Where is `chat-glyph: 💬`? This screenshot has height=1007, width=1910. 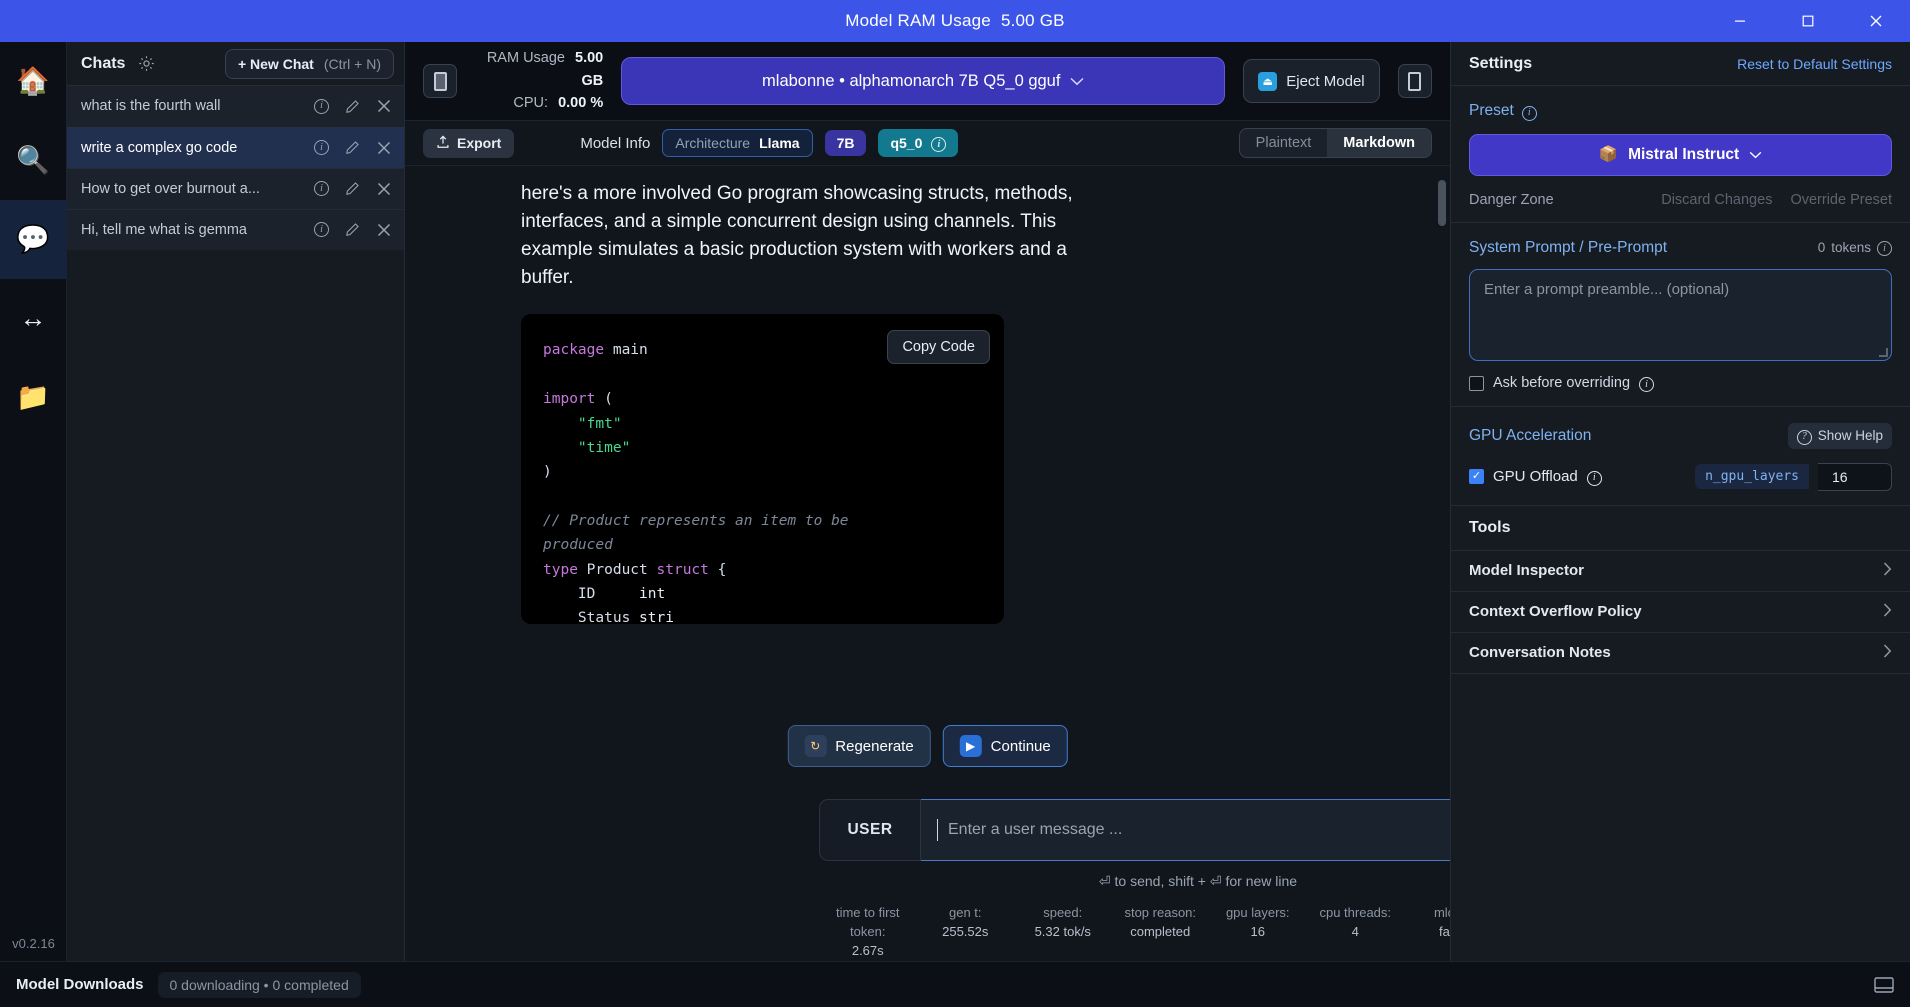
chat-glyph: 💬 is located at coordinates (33, 239).